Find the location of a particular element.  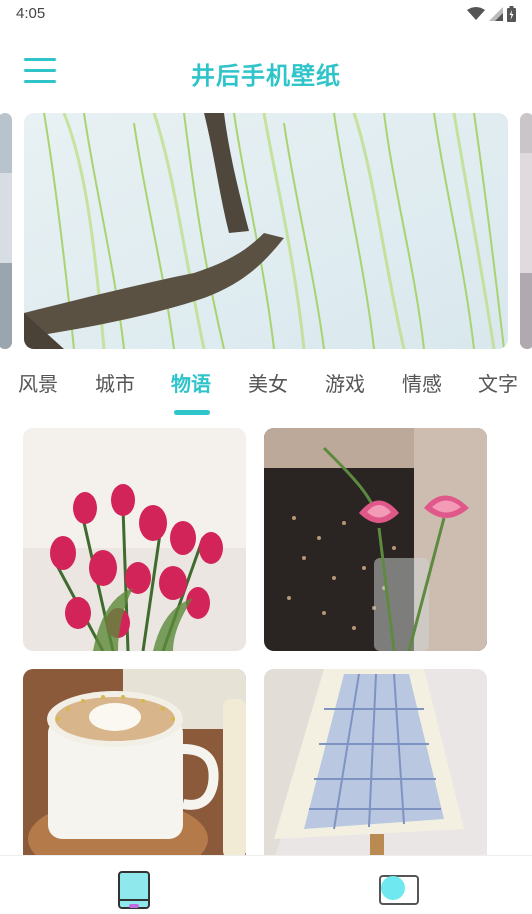

screen-toggle-icon is located at coordinates (399, 890).